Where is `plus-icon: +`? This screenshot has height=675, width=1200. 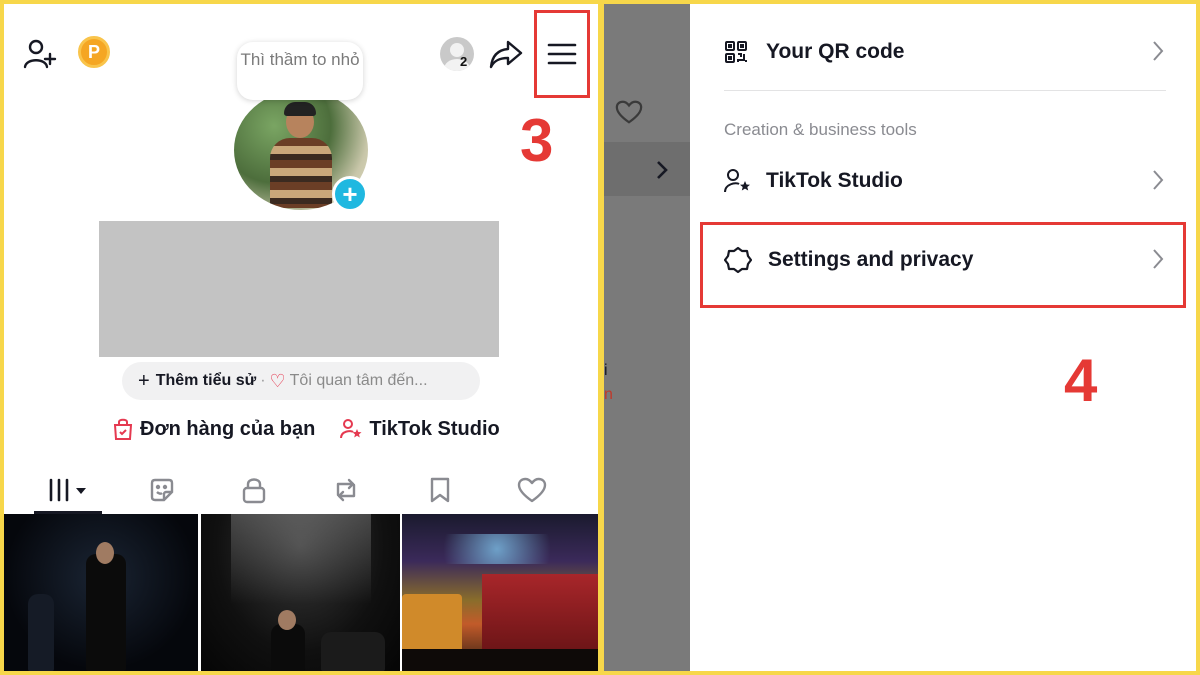 plus-icon: + is located at coordinates (144, 380).